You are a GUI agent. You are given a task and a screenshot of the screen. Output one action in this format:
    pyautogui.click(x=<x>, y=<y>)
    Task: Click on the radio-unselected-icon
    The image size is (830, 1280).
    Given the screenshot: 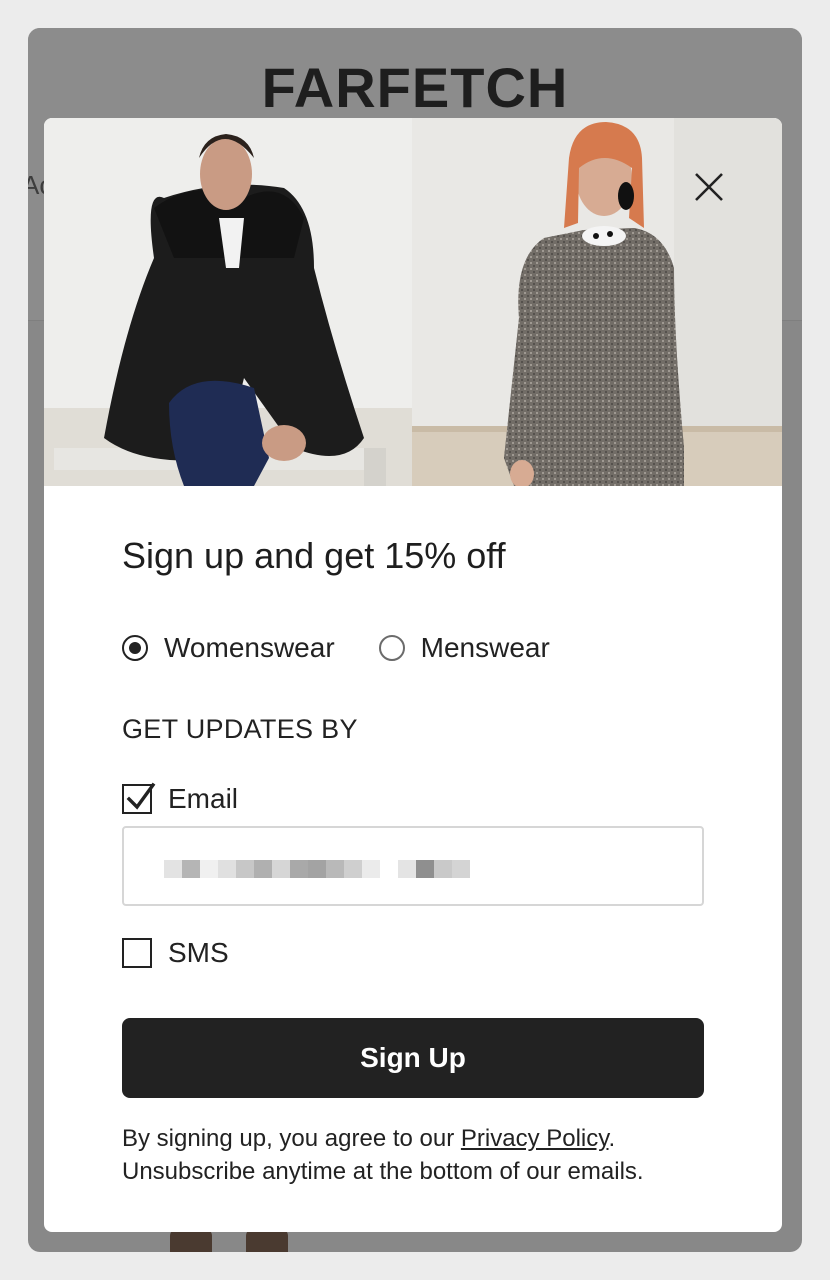 What is the action you would take?
    pyautogui.click(x=391, y=648)
    